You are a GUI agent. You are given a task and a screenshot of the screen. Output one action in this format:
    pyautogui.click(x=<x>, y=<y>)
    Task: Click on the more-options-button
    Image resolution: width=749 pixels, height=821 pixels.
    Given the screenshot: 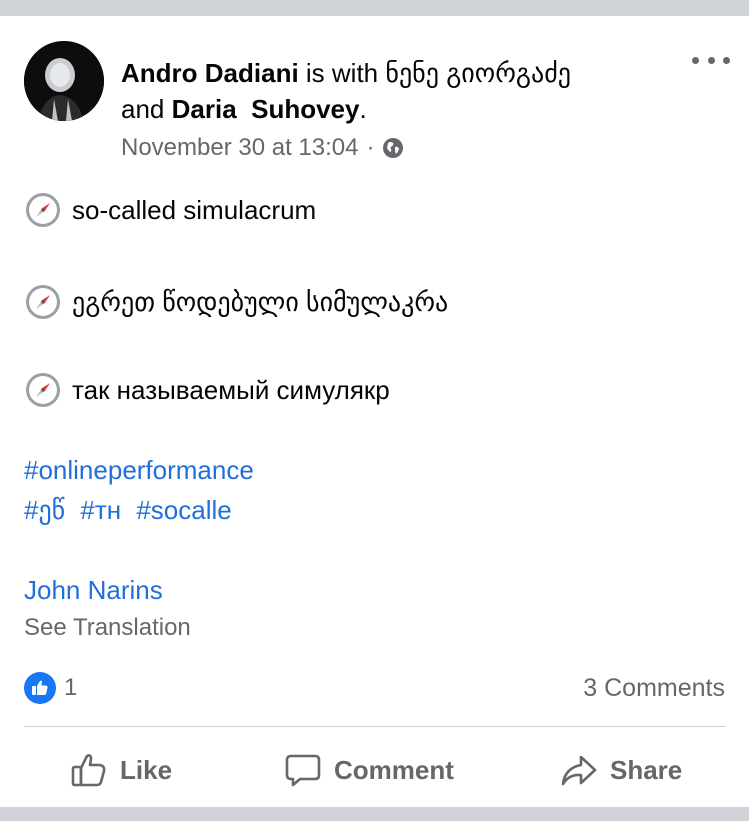 What is the action you would take?
    pyautogui.click(x=711, y=60)
    